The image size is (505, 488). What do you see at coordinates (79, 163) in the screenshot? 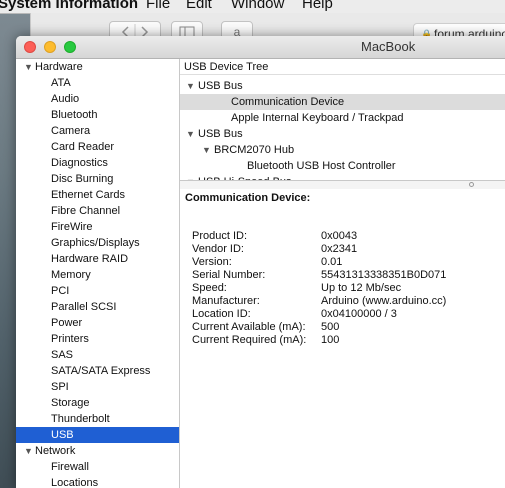
I see `sidebar-item-label: Diagnostics` at bounding box center [79, 163].